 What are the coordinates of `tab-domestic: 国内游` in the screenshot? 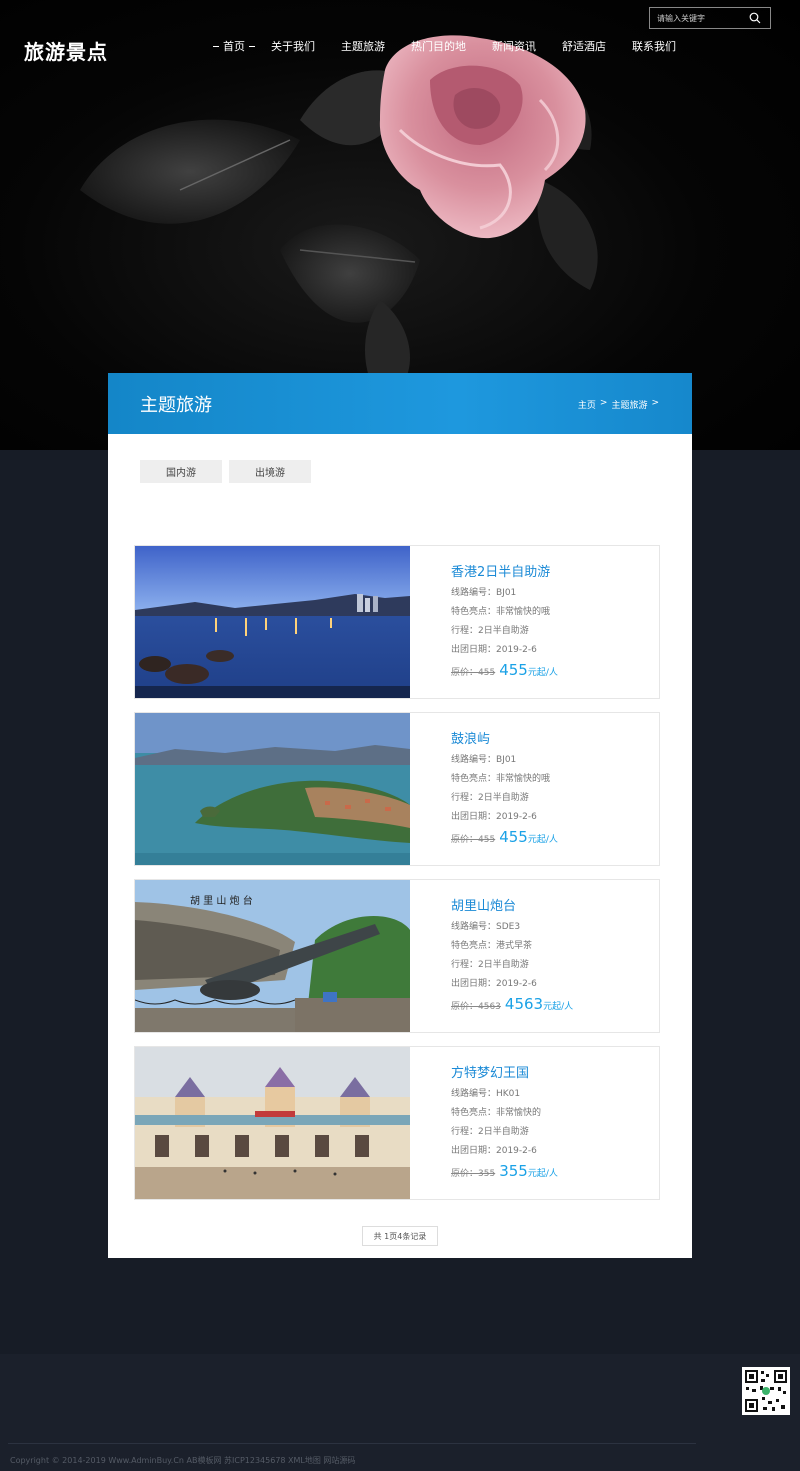 It's located at (181, 471).